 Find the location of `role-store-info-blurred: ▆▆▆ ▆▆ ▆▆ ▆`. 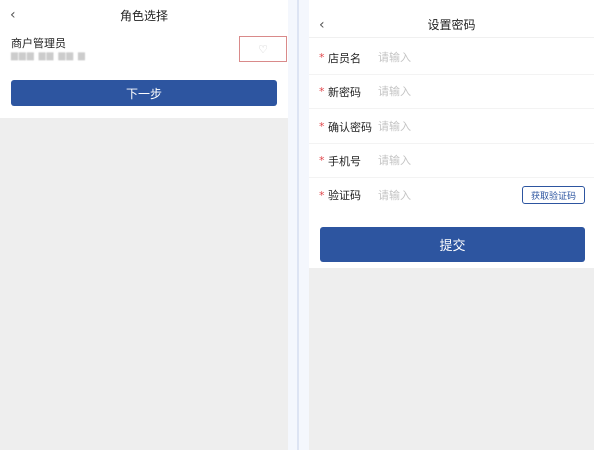

role-store-info-blurred: ▆▆▆ ▆▆ ▆▆ ▆ is located at coordinates (48, 56).